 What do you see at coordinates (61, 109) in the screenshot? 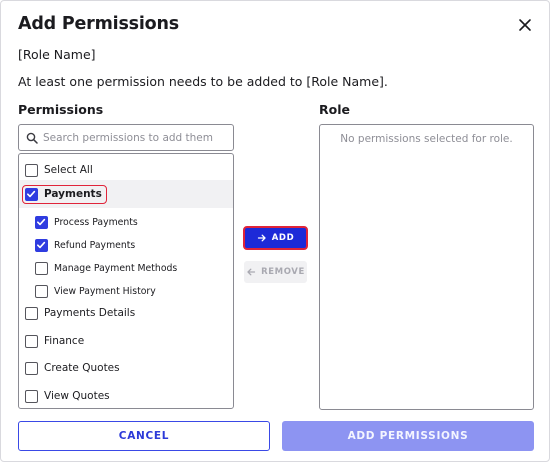
I see `permissions-label: Permissions` at bounding box center [61, 109].